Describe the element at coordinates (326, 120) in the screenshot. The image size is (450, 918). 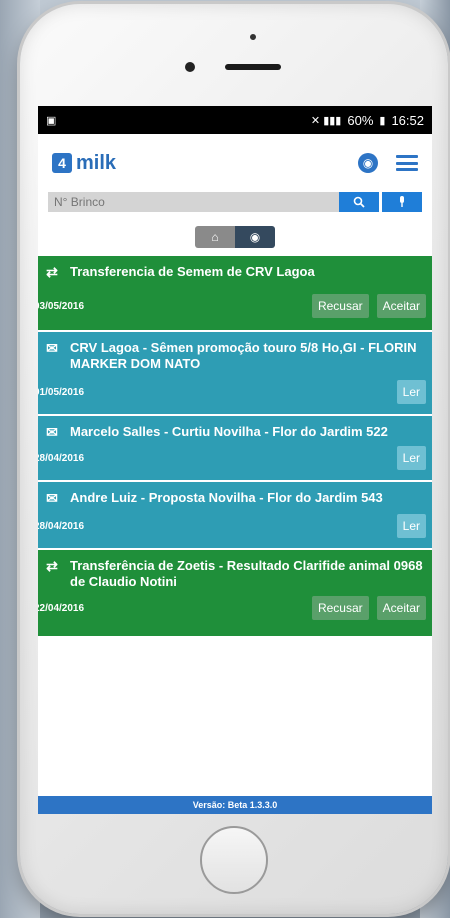
I see `signal-icon: ✕ ▮▮▮` at that location.